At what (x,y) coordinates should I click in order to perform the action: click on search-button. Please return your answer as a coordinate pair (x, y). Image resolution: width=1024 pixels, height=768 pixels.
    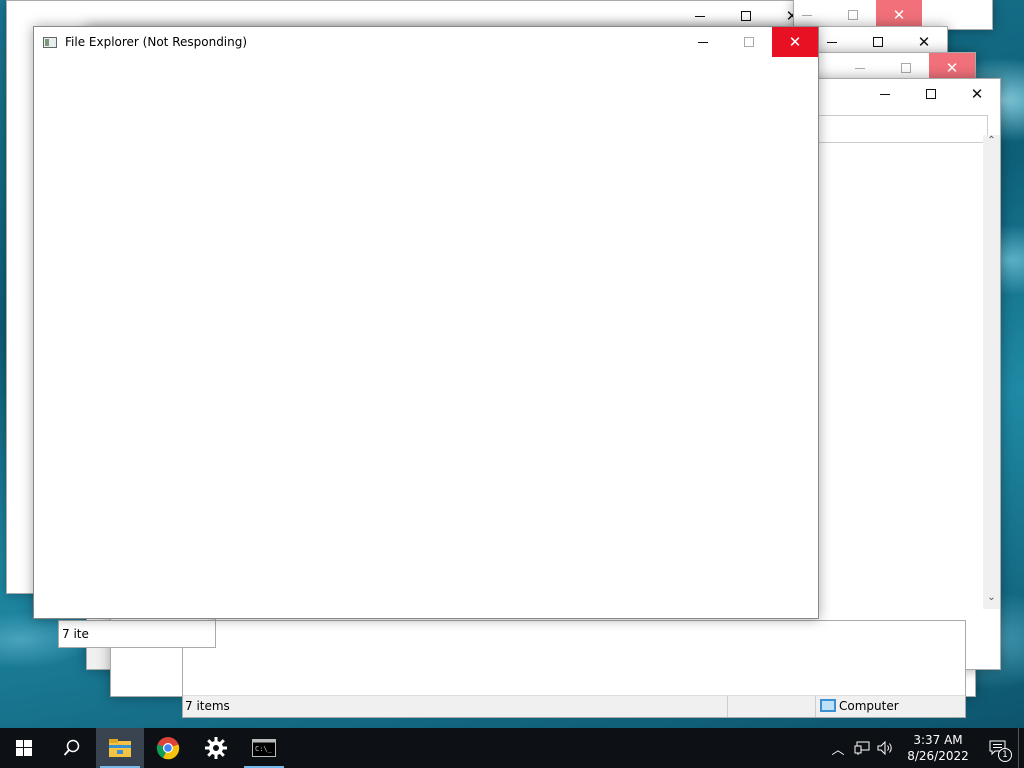
    Looking at the image, I should click on (72, 748).